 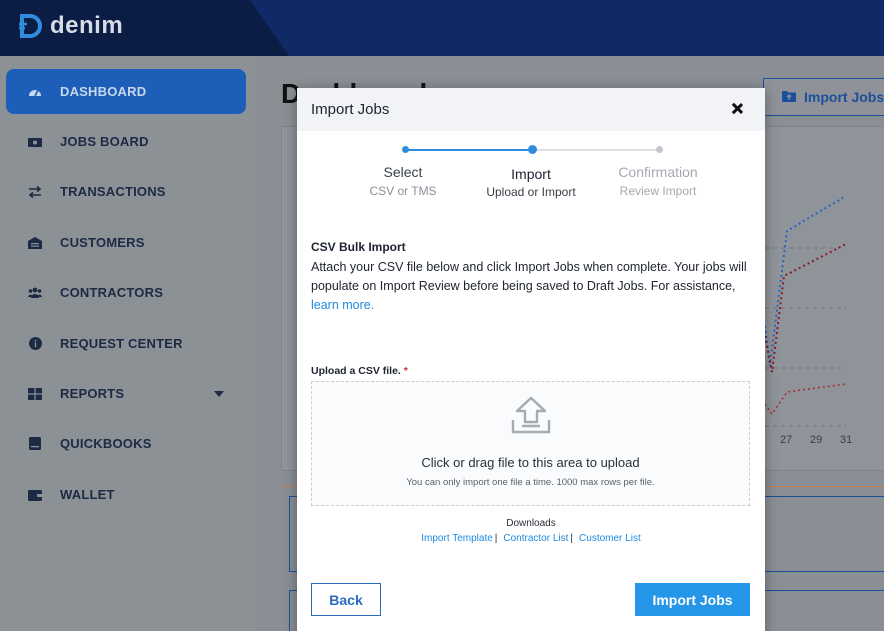 I want to click on sidebar-item-quickbooks: QUICKBOOKS, so click(x=126, y=443).